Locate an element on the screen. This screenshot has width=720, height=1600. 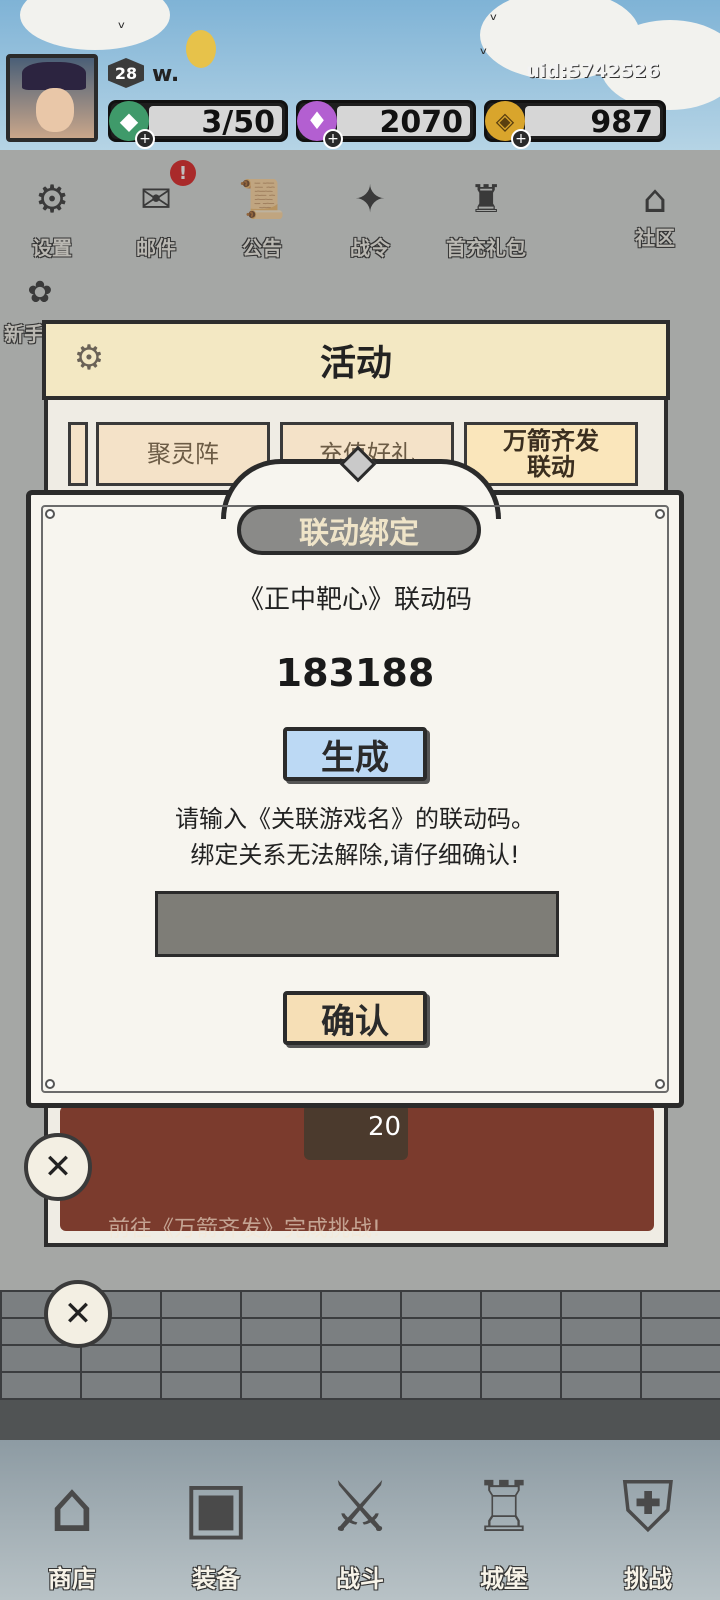
player-name: w. is located at coordinates (166, 74).